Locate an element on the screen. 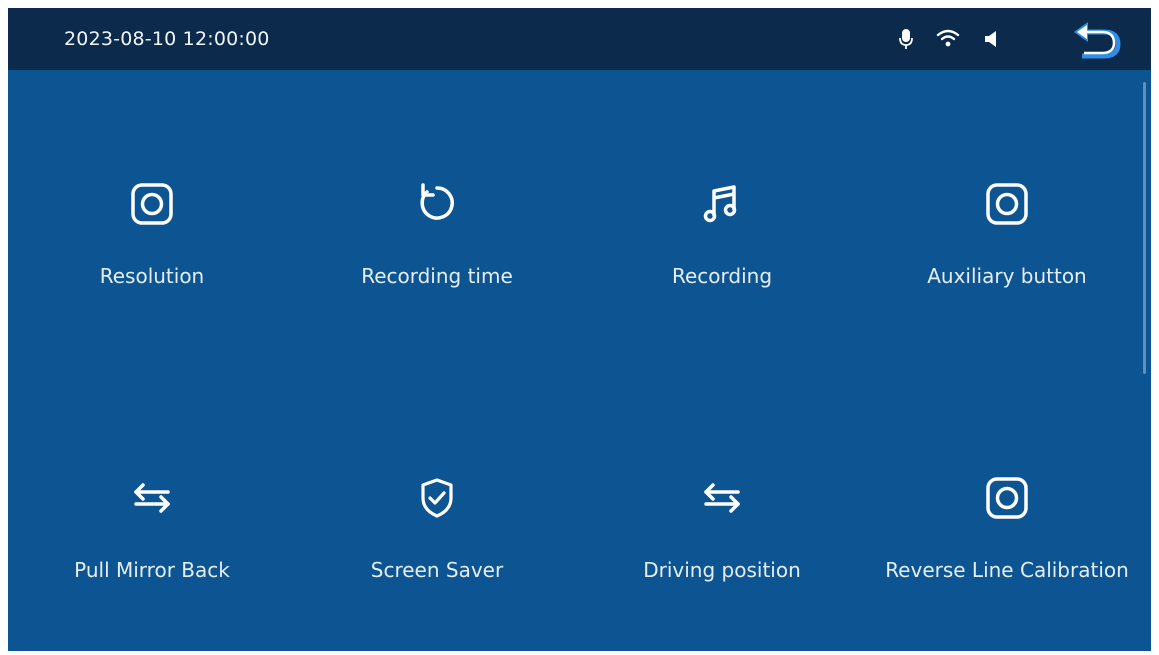 The image size is (1159, 655). menu-item-label: Recording time is located at coordinates (437, 276).